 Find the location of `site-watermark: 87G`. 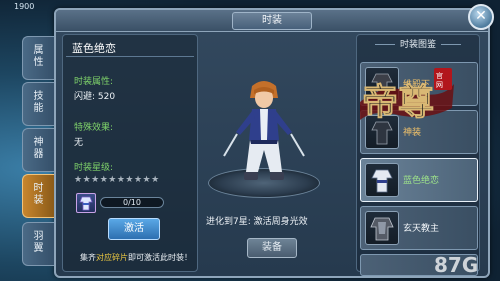

site-watermark: 87G is located at coordinates (456, 265).